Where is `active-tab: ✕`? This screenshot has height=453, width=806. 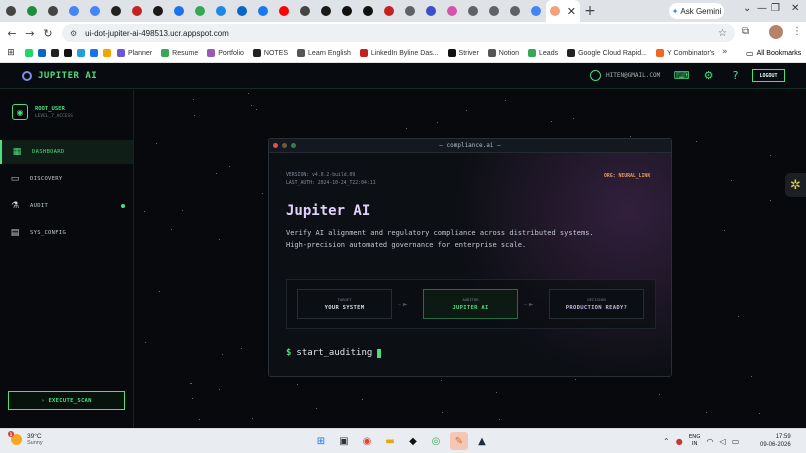 active-tab: ✕ is located at coordinates (563, 11).